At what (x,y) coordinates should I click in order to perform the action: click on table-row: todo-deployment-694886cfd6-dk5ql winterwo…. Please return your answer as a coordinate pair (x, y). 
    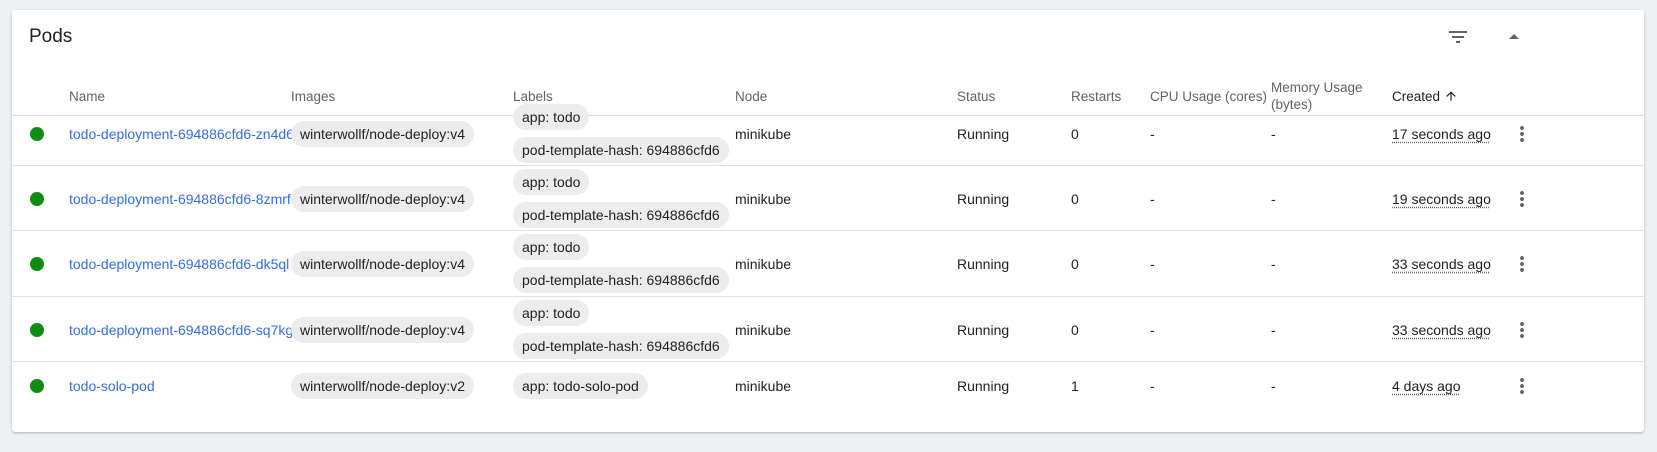
    Looking at the image, I should click on (828, 264).